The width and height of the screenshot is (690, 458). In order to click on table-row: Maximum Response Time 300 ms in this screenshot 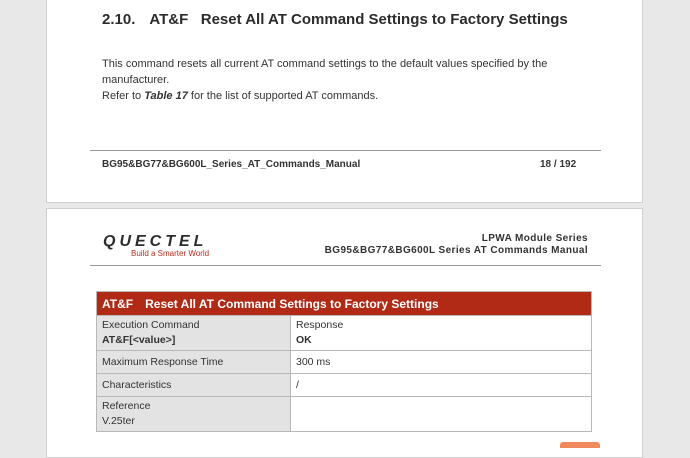, I will do `click(344, 362)`.